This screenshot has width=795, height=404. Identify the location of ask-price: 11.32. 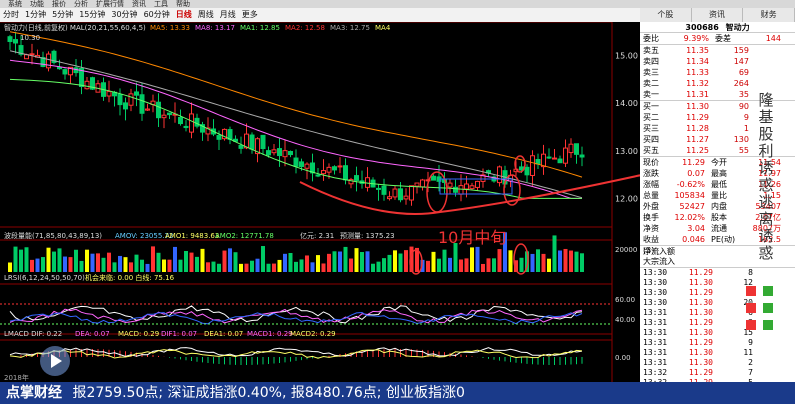
(697, 83).